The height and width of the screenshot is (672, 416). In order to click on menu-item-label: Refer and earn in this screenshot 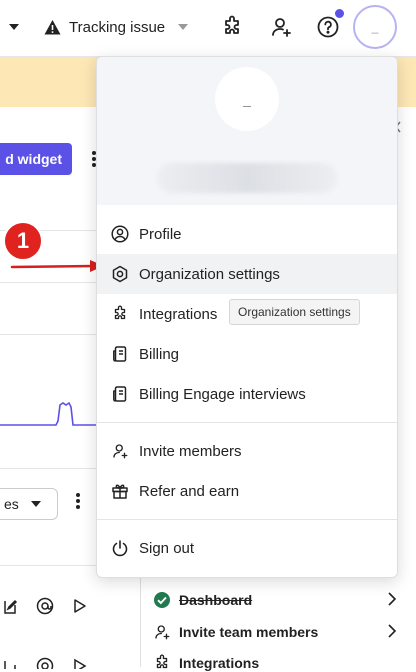, I will do `click(189, 491)`.